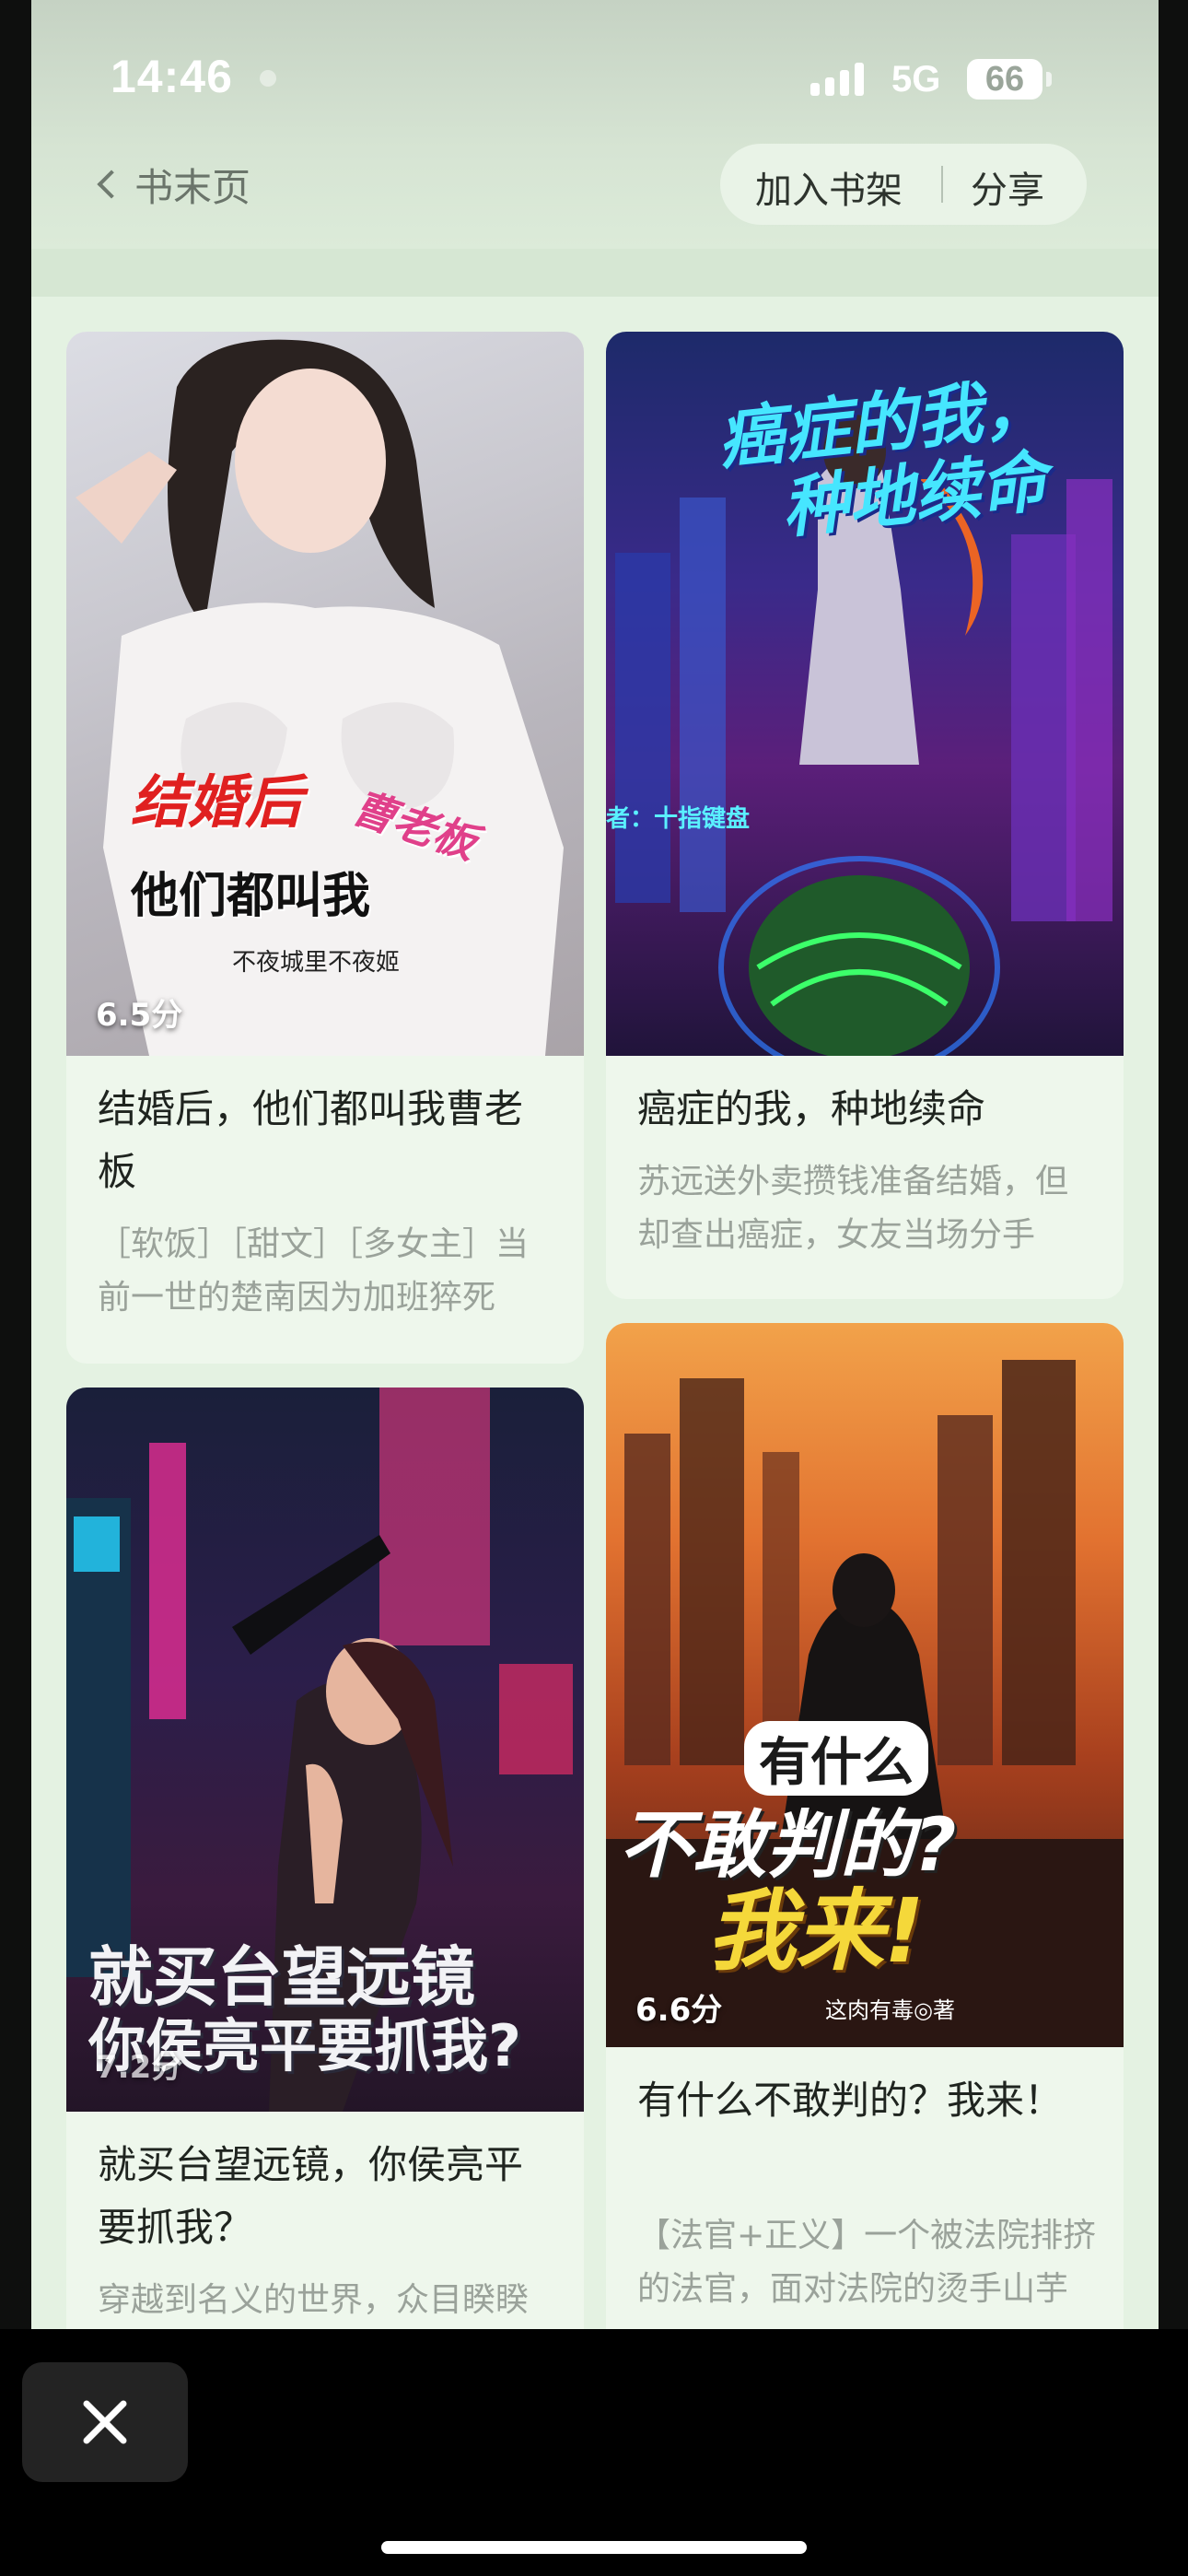  Describe the element at coordinates (903, 184) in the screenshot. I see `action-pill: 加入书架 分享` at that location.